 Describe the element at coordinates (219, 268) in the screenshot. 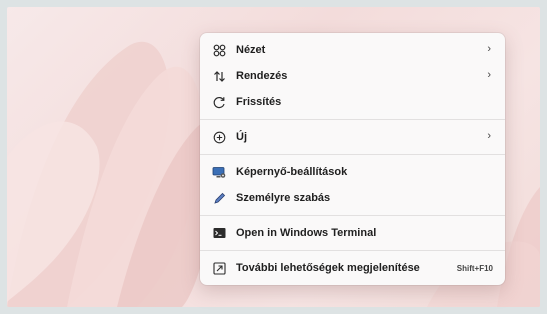

I see `more-options-icon` at that location.